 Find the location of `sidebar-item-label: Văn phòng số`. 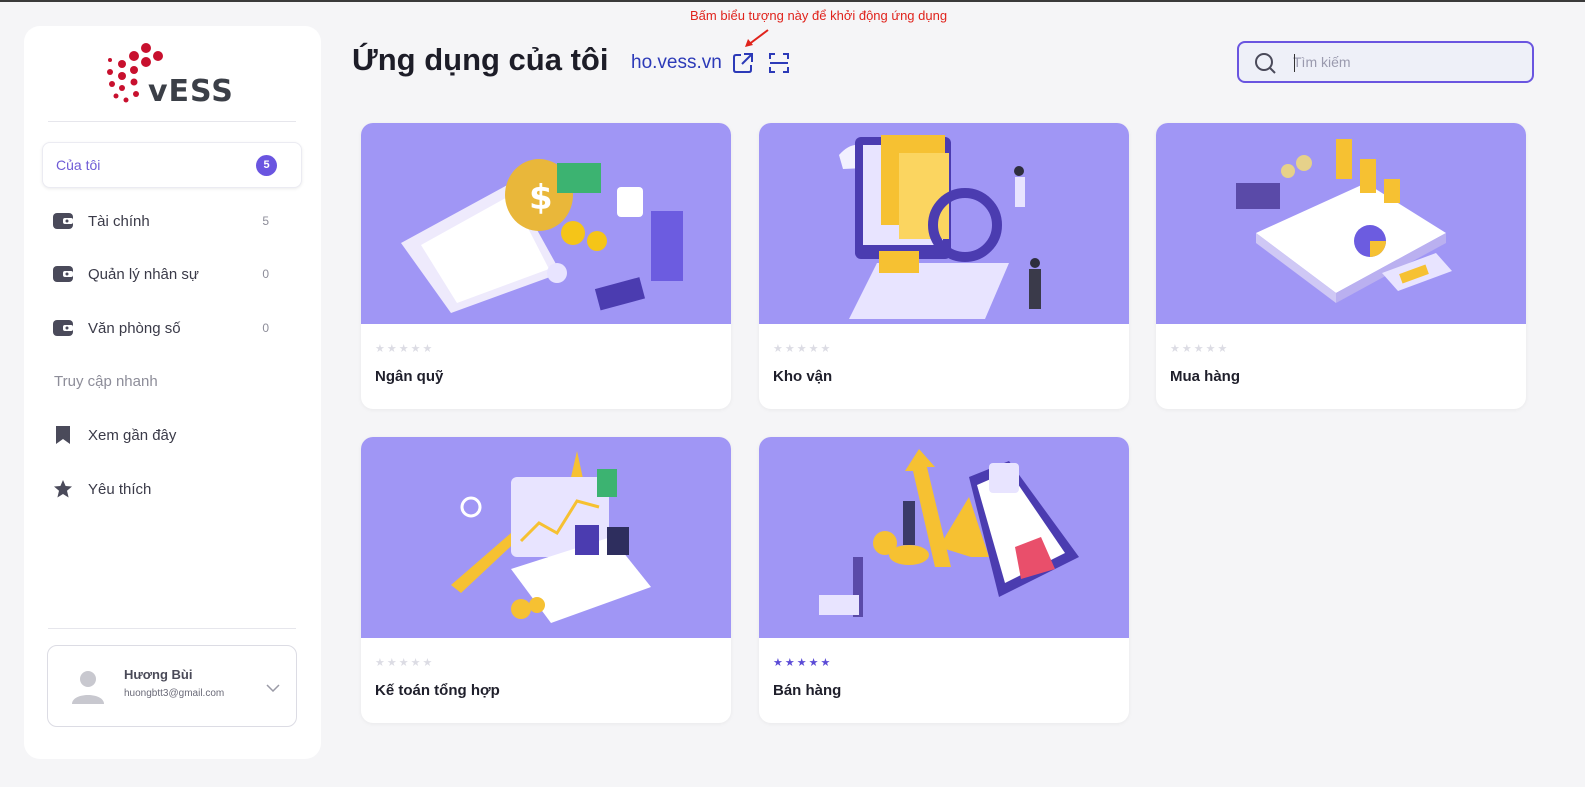

sidebar-item-label: Văn phòng số is located at coordinates (134, 328).